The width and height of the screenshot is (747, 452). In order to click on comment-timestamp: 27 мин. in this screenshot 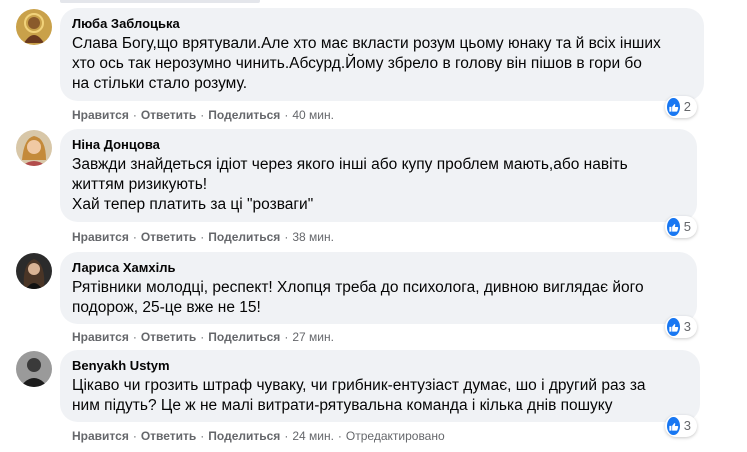, I will do `click(313, 337)`.